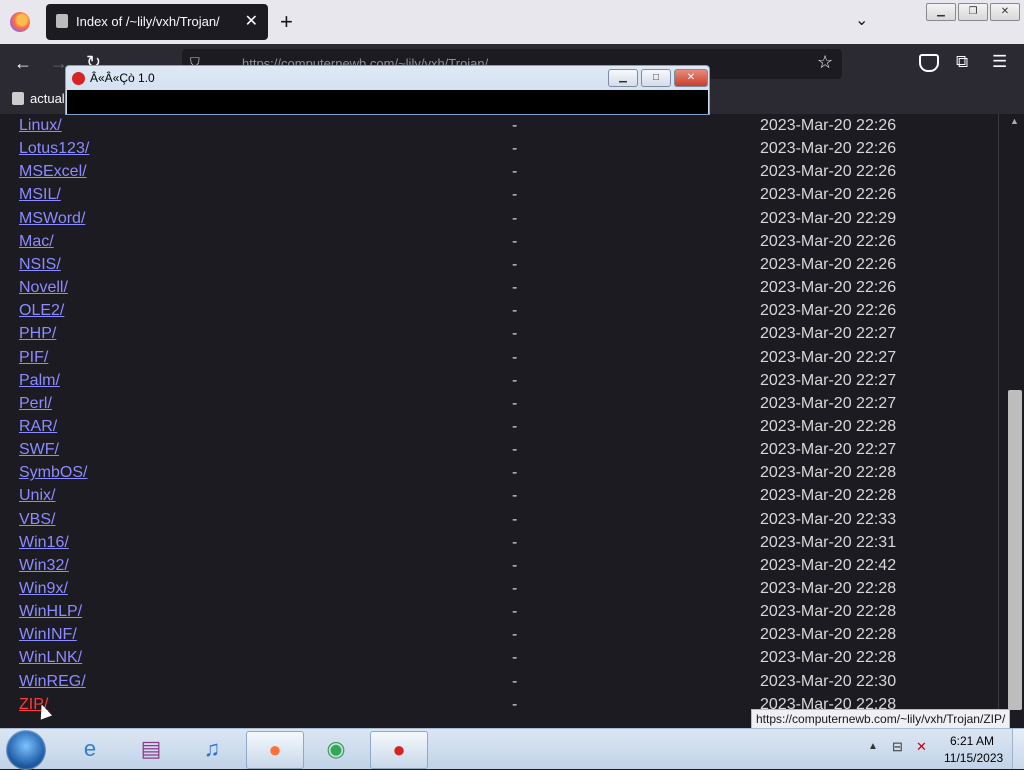 This screenshot has width=1024, height=770. What do you see at coordinates (35, 404) in the screenshot?
I see `directory-link: Perl/` at bounding box center [35, 404].